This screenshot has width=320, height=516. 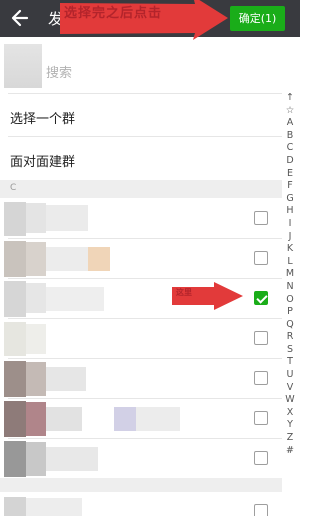 I want to click on index-letter: X, so click(x=290, y=413).